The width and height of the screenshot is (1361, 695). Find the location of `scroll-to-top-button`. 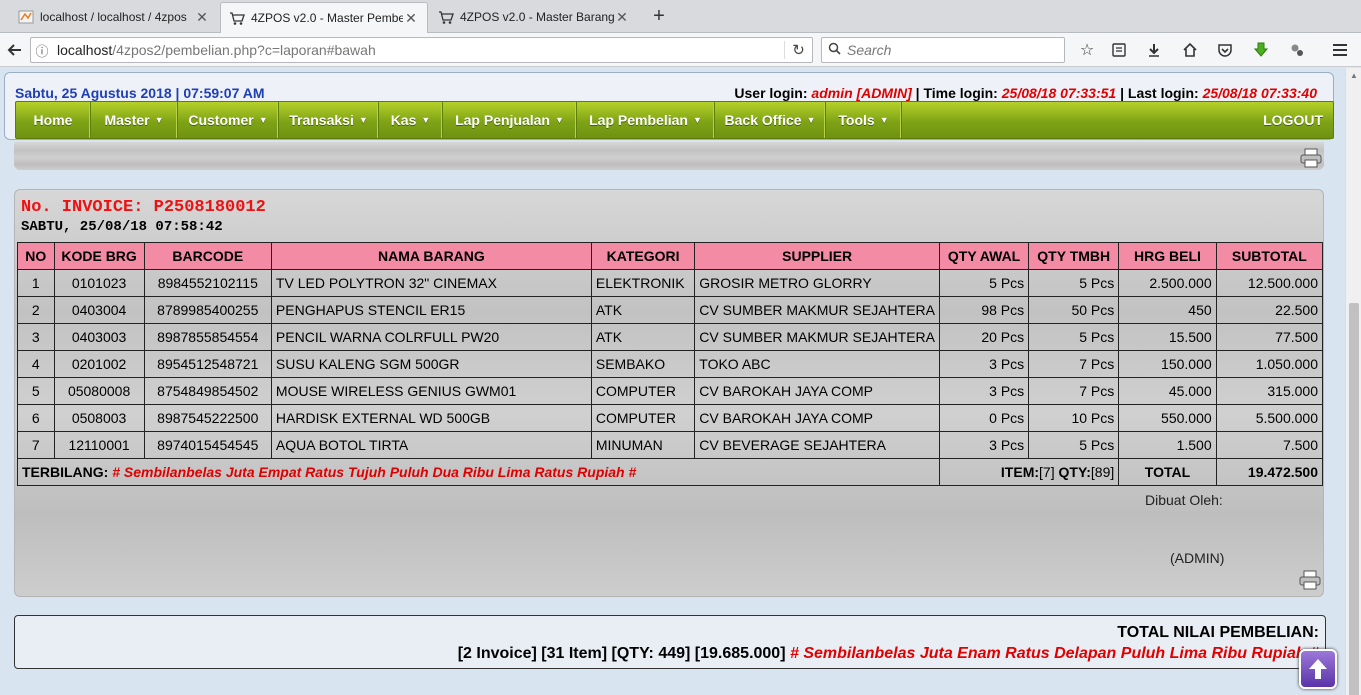

scroll-to-top-button is located at coordinates (1318, 669).